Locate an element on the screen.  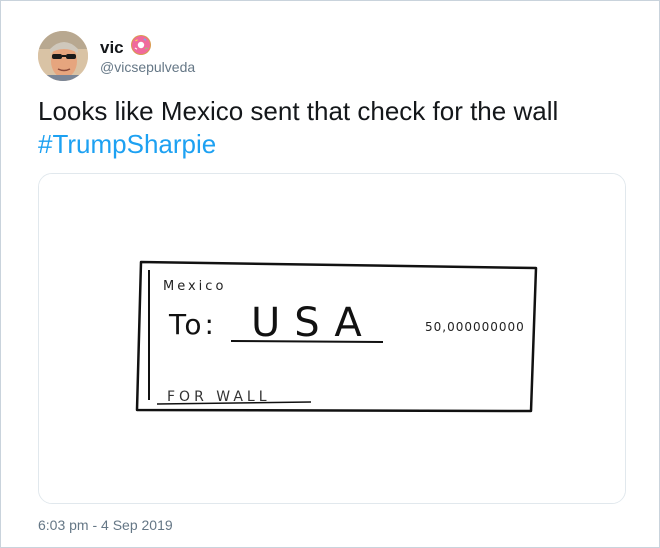
check-memo: FOR WALL is located at coordinates (219, 397).